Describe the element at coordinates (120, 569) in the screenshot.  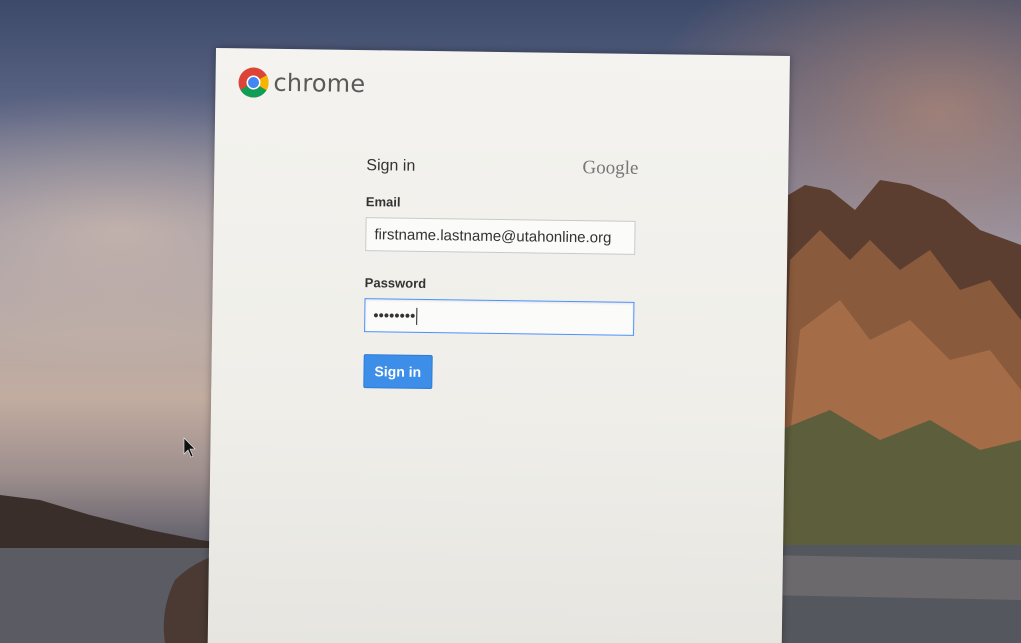
I see `wallpaper-shoreline-left` at that location.